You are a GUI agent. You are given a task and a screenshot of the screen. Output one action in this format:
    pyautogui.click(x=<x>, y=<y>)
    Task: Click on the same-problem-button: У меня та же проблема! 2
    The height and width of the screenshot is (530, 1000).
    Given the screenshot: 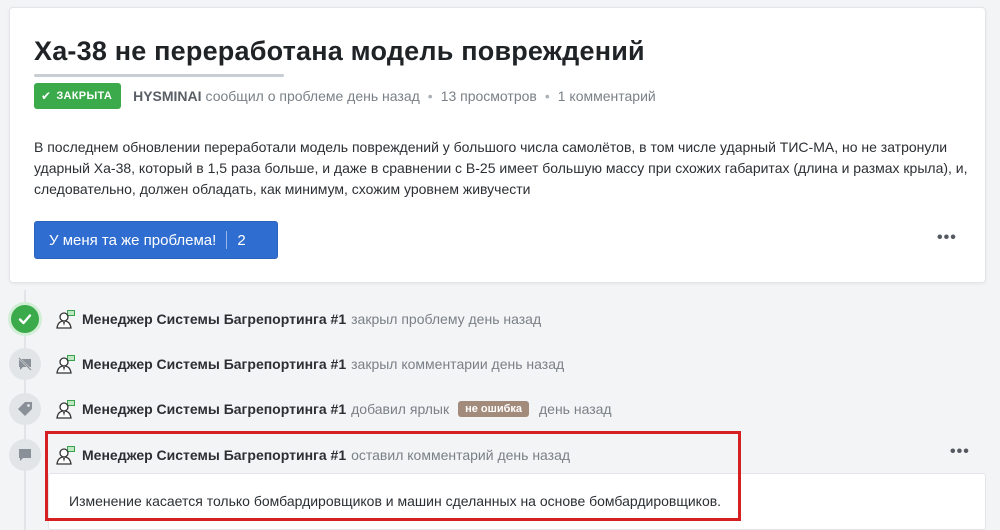 What is the action you would take?
    pyautogui.click(x=156, y=240)
    